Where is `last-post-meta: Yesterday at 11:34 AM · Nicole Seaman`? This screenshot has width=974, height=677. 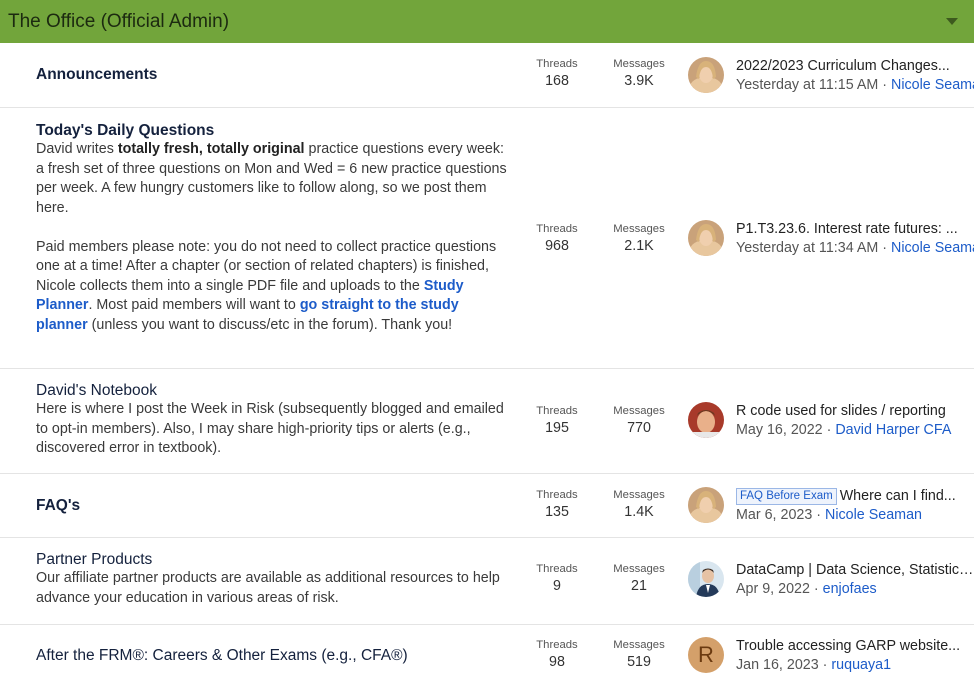 last-post-meta: Yesterday at 11:34 AM · Nicole Seaman is located at coordinates (855, 248).